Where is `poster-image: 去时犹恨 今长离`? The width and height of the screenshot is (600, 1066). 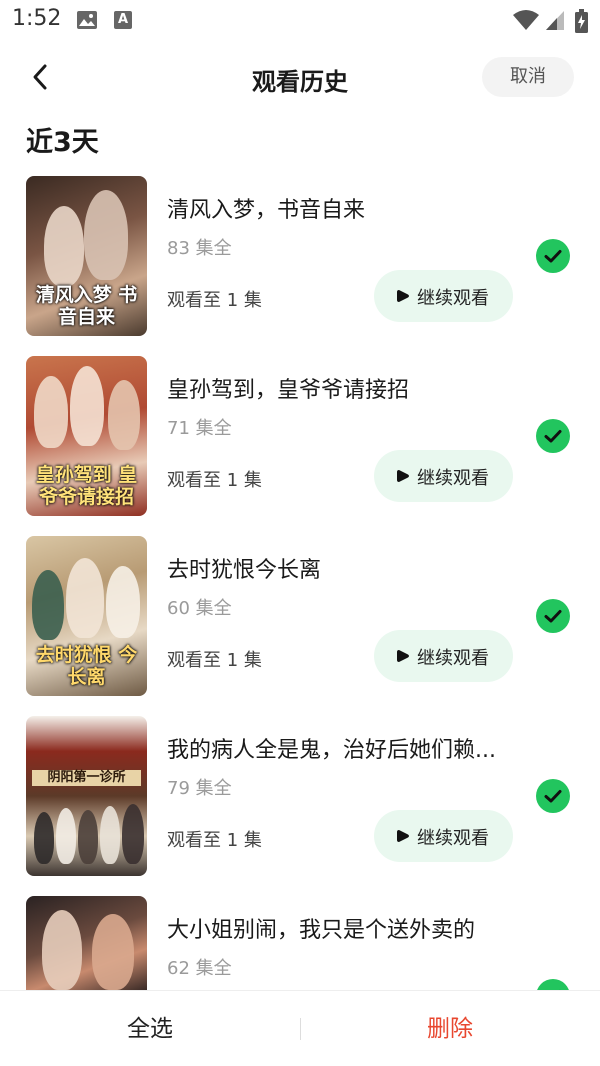
poster-image: 去时犹恨 今长离 is located at coordinates (86, 616).